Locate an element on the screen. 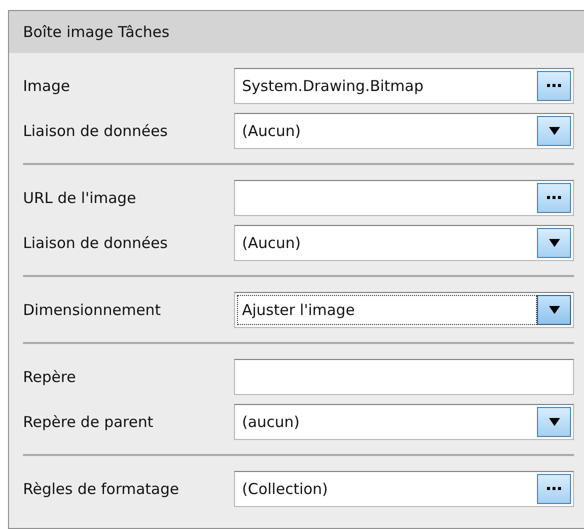 This screenshot has width=584, height=529. panel-title: Boîte image Tâches is located at coordinates (96, 32).